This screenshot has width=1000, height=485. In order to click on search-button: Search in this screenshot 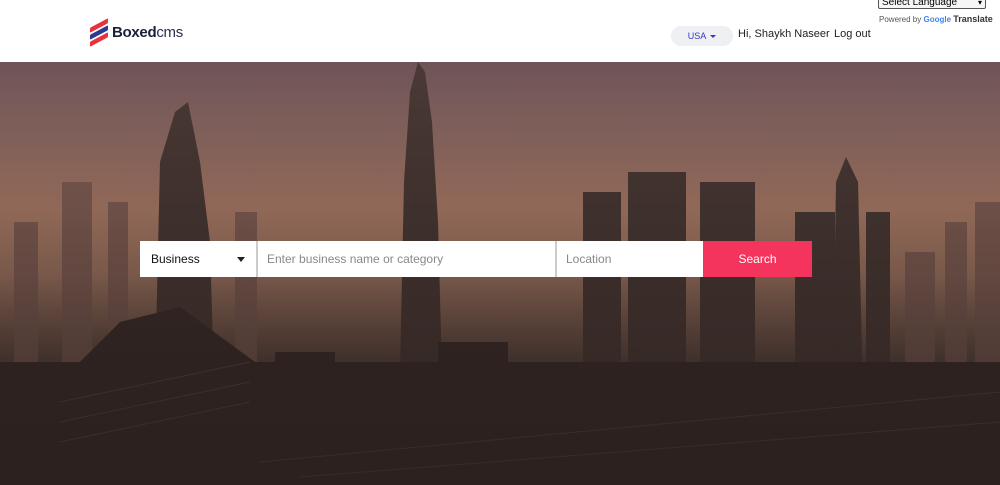, I will do `click(476, 259)`.